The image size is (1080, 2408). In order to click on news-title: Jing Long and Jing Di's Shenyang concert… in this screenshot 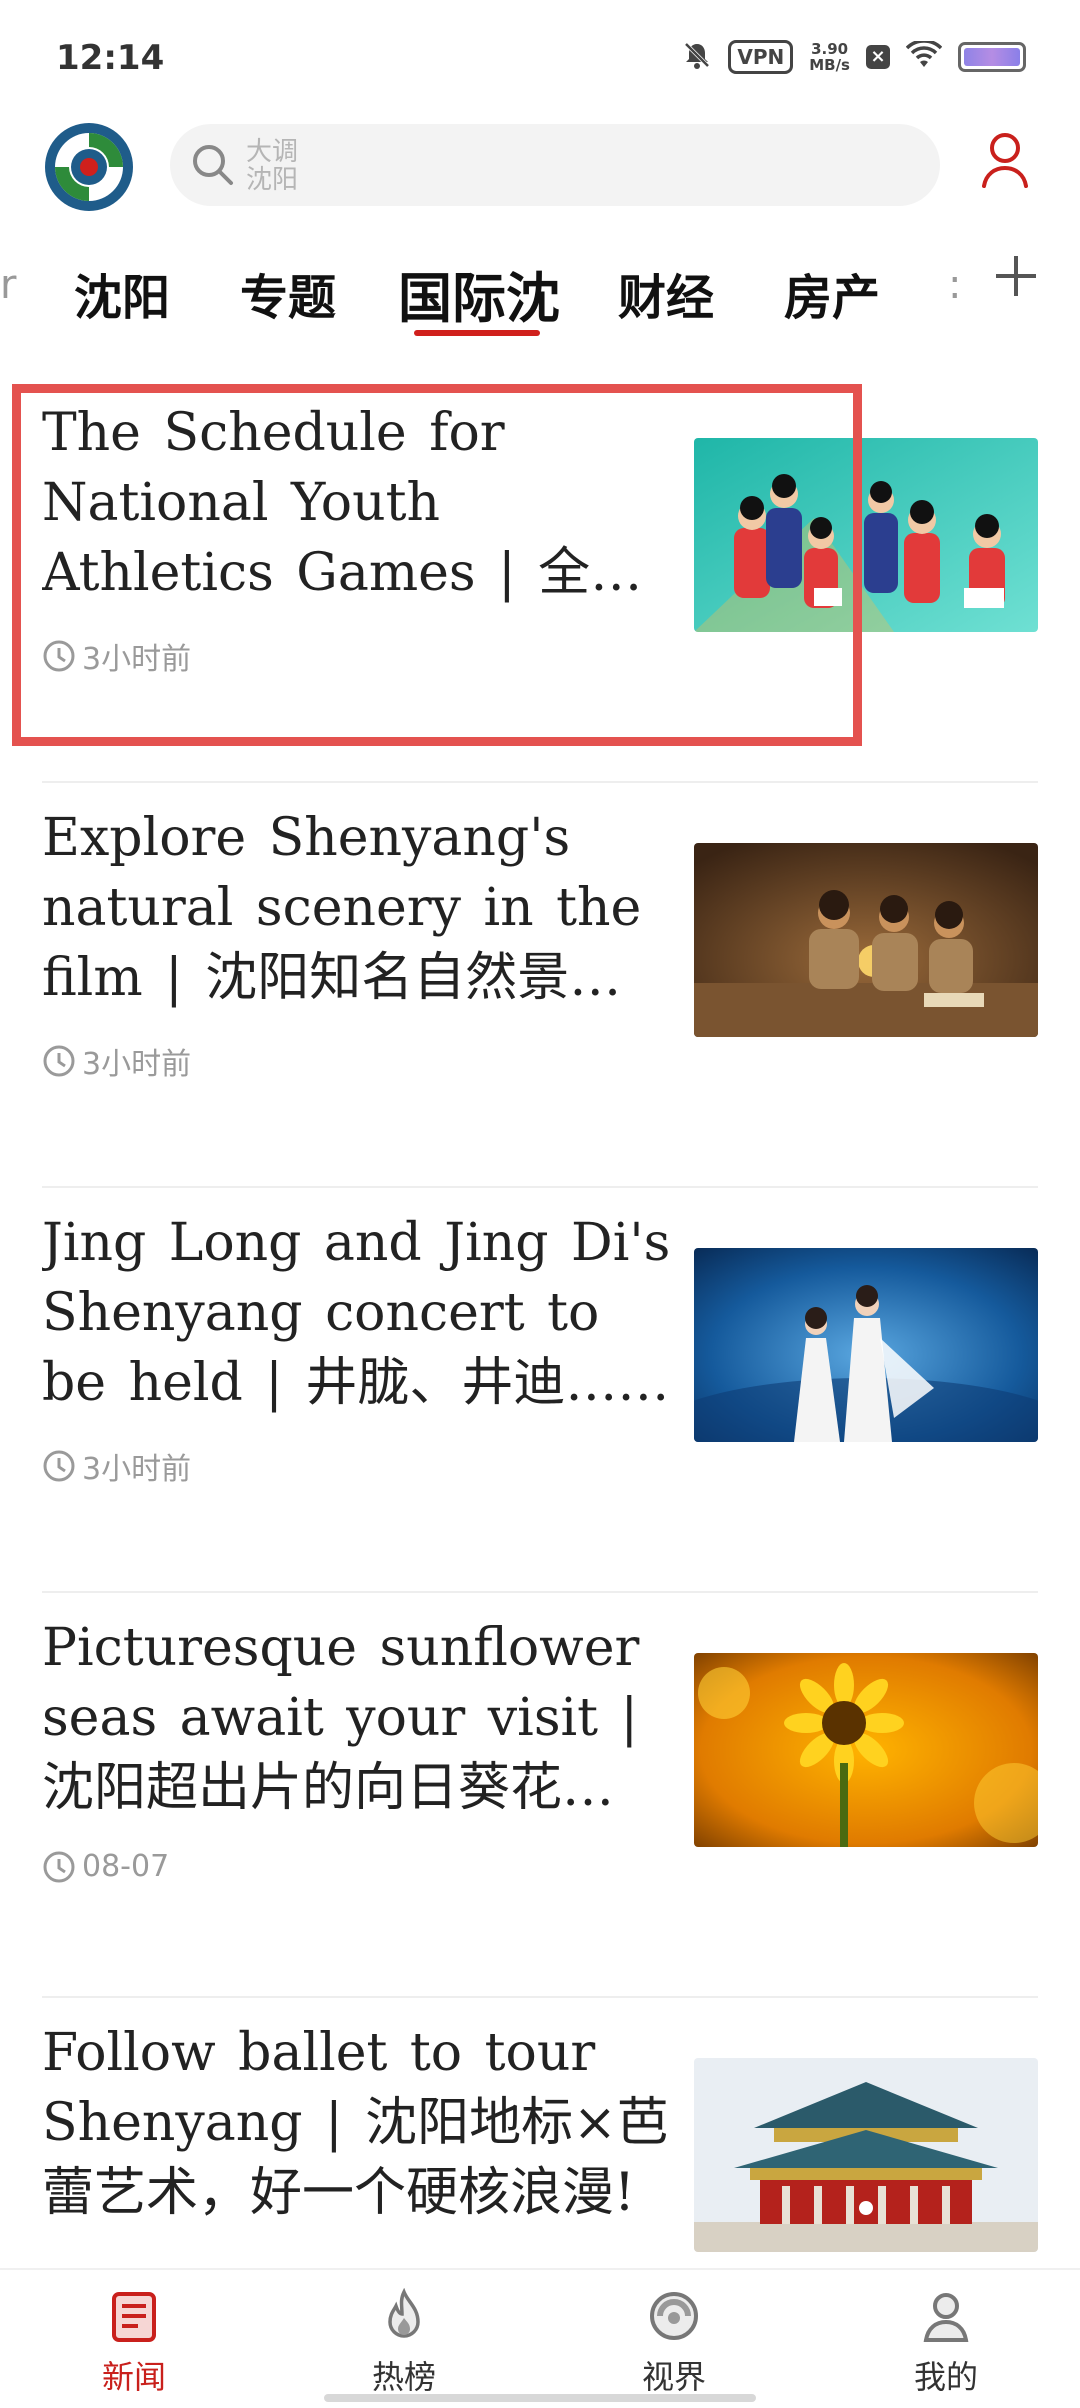, I will do `click(357, 1313)`.